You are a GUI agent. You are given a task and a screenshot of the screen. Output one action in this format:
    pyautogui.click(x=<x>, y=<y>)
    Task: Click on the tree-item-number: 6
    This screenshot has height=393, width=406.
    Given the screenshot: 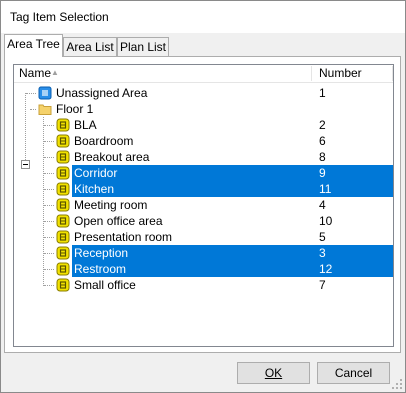 What is the action you would take?
    pyautogui.click(x=322, y=141)
    